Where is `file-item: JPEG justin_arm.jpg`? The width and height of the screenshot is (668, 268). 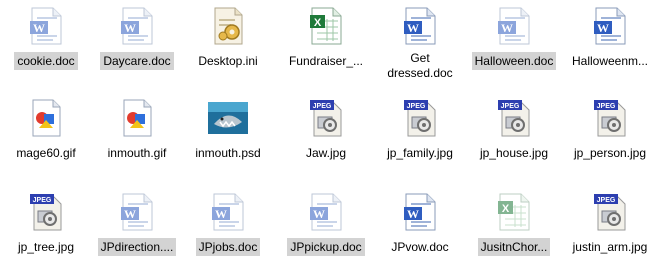
file-item: JPEG justin_arm.jpg is located at coordinates (610, 228).